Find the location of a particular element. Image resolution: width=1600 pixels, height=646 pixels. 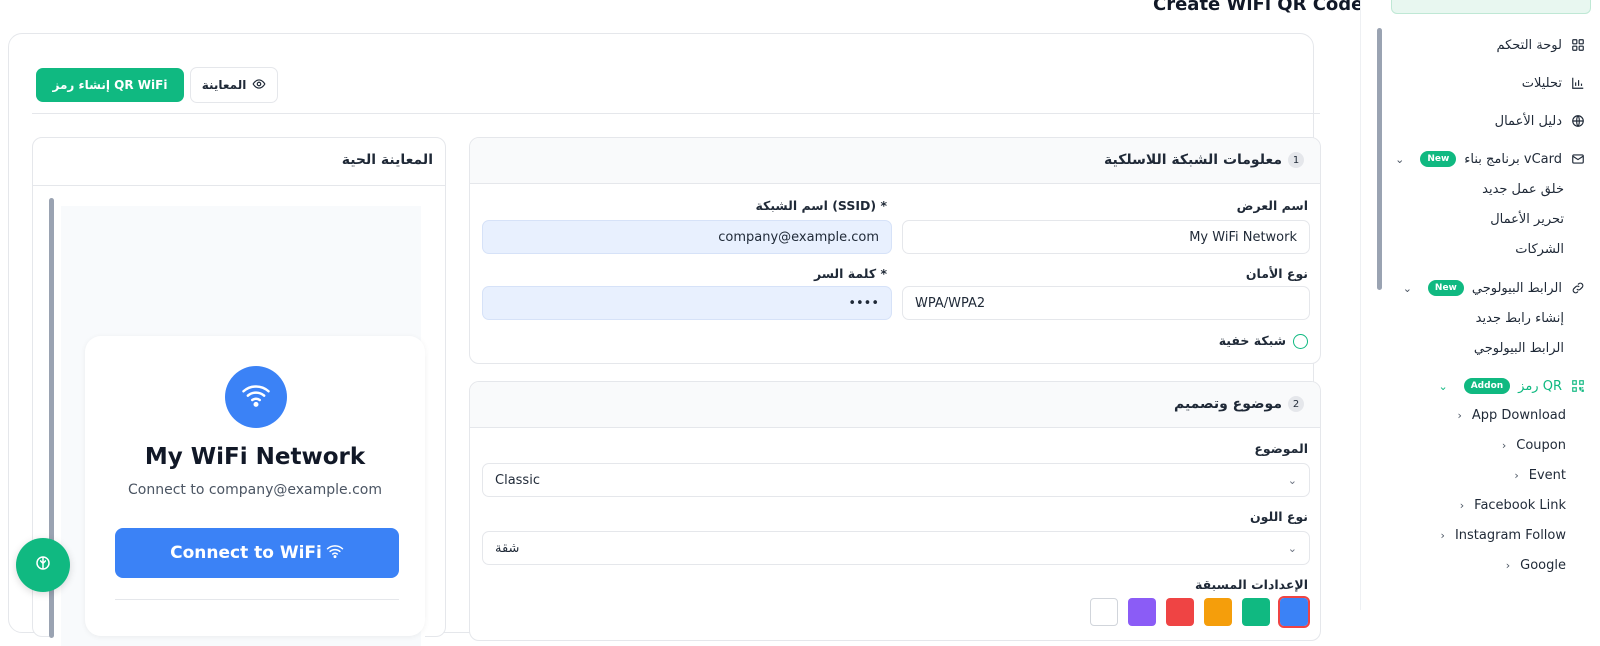

sidebar-sub-vcard-companies: الشركات is located at coordinates (1539, 249).